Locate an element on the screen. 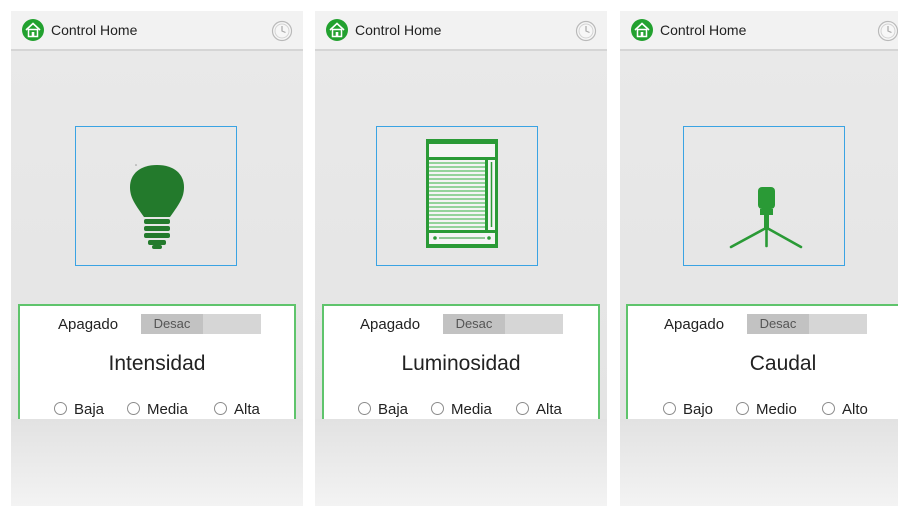  option-low: Bajo is located at coordinates (688, 409).